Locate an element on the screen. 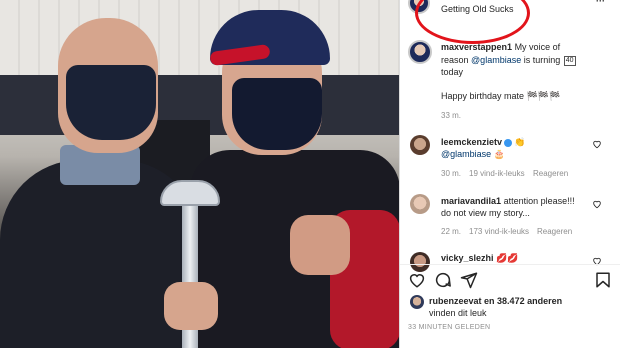 Image resolution: width=620 pixels, height=348 pixels. caption-part-3: is turning is located at coordinates (542, 60).